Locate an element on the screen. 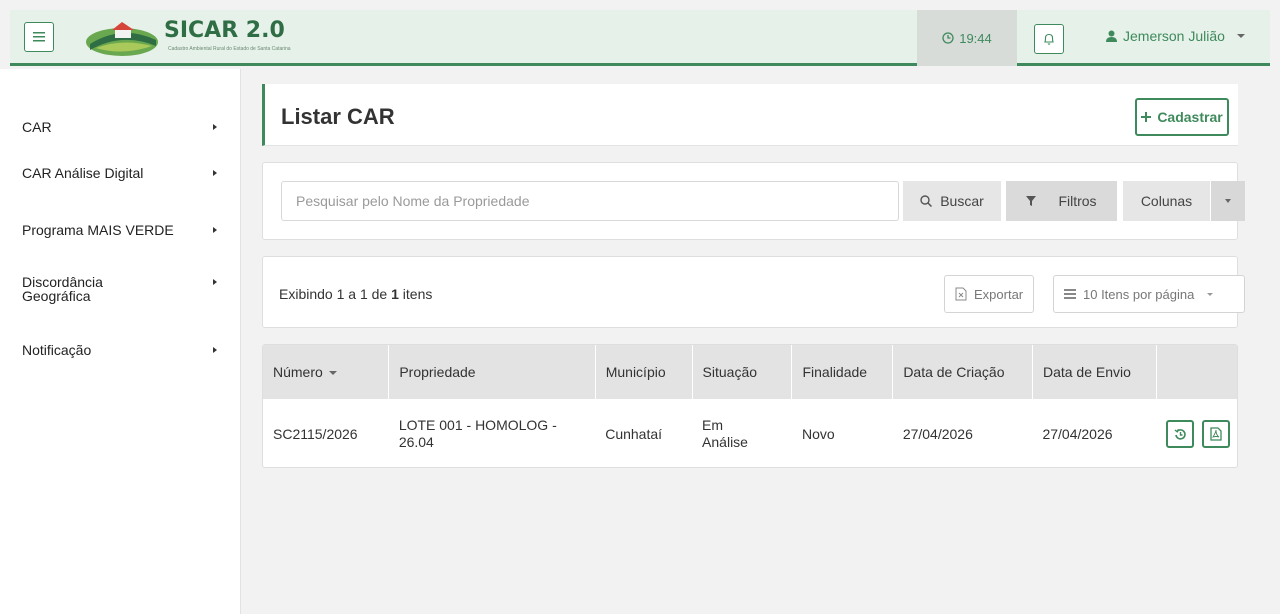 Image resolution: width=1280 pixels, height=614 pixels. sicar-logo-icon is located at coordinates (122, 39).